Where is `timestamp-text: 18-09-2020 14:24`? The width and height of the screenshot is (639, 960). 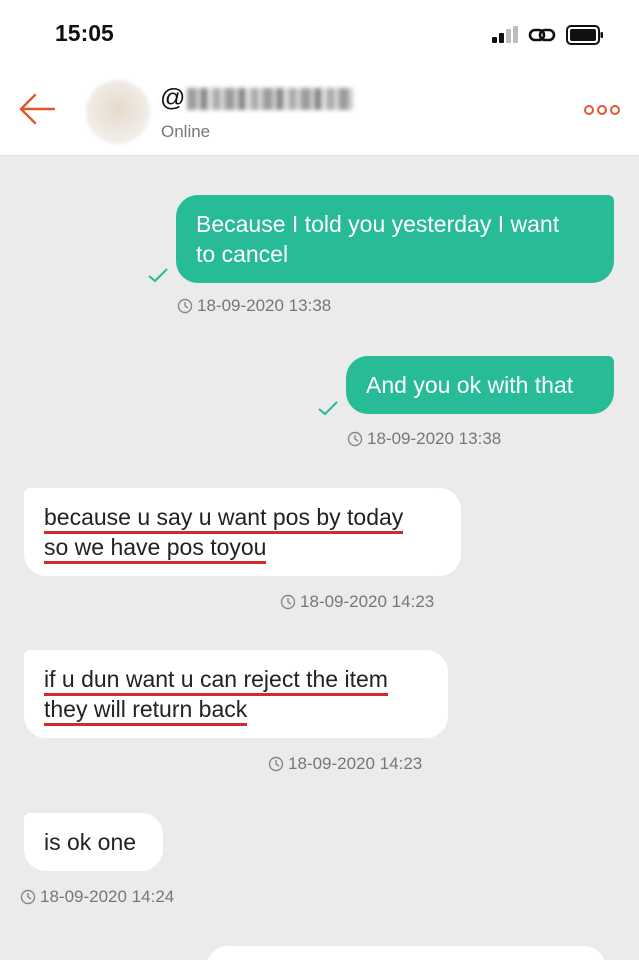
timestamp-text: 18-09-2020 14:24 is located at coordinates (107, 896).